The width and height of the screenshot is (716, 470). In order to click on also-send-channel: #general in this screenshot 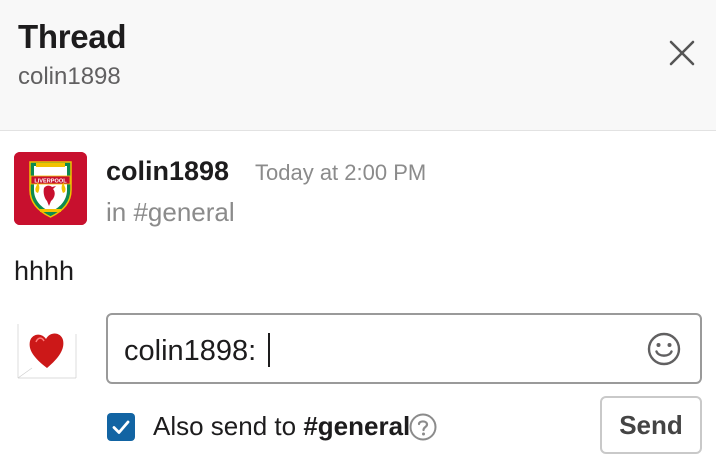, I will do `click(357, 426)`.